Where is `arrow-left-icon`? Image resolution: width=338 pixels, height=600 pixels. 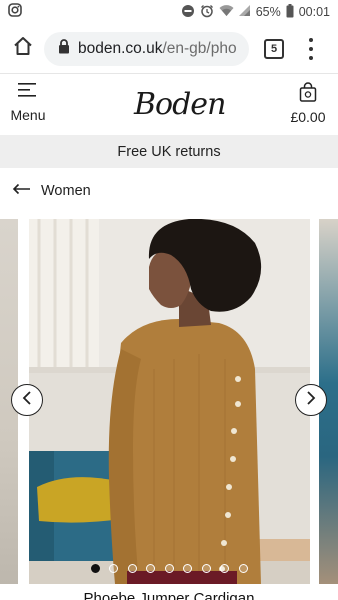 arrow-left-icon is located at coordinates (21, 191).